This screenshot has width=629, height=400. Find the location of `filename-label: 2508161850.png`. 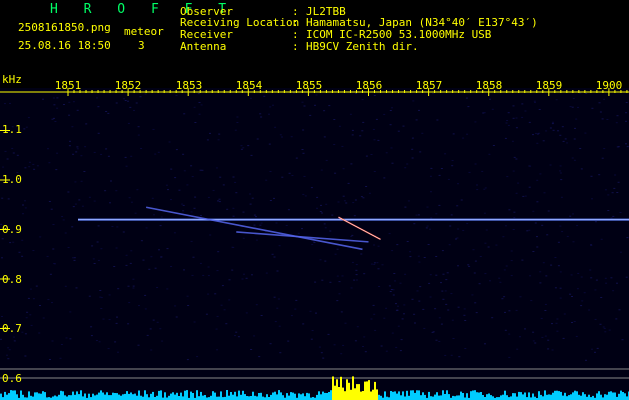

filename-label: 2508161850.png is located at coordinates (64, 27).